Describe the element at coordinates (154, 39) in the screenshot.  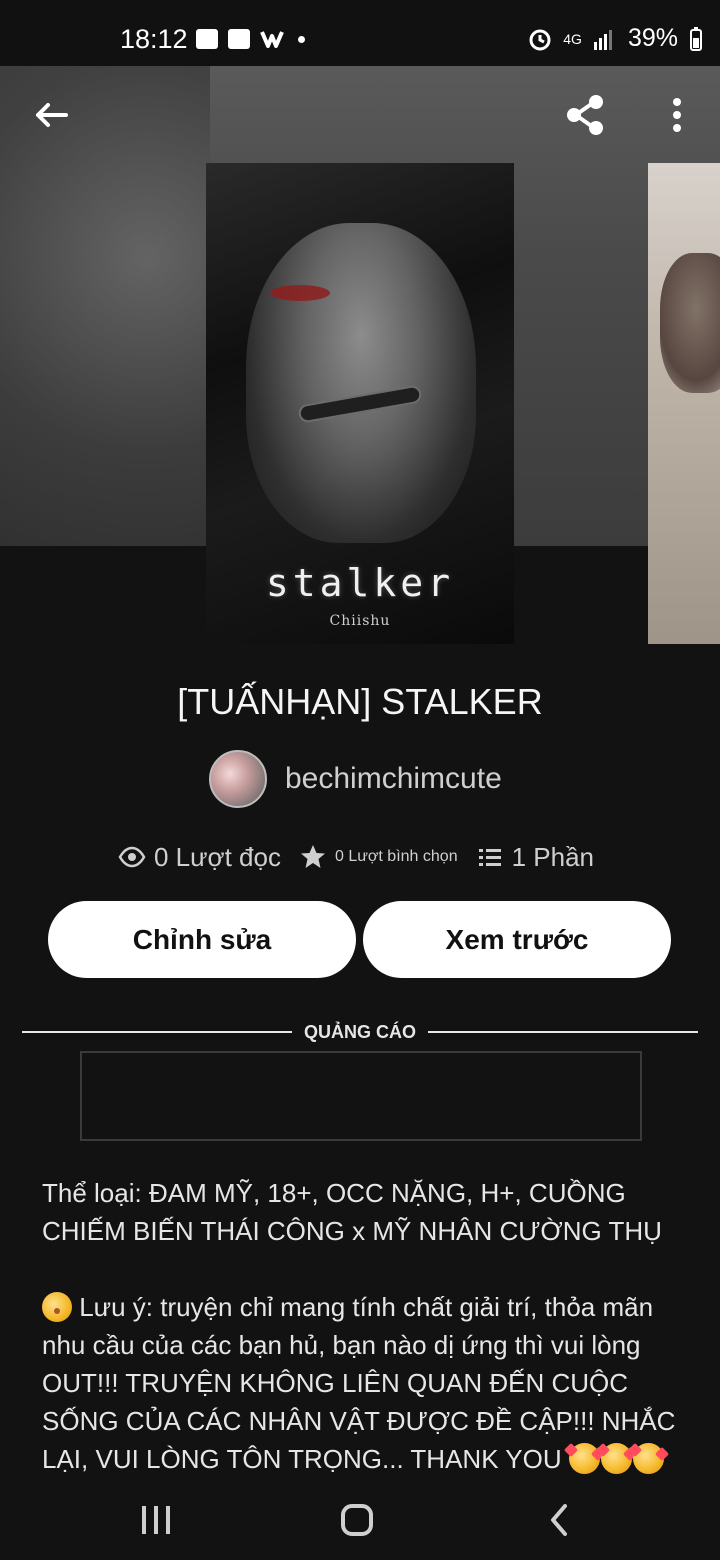
I see `status-time: 18:12` at that location.